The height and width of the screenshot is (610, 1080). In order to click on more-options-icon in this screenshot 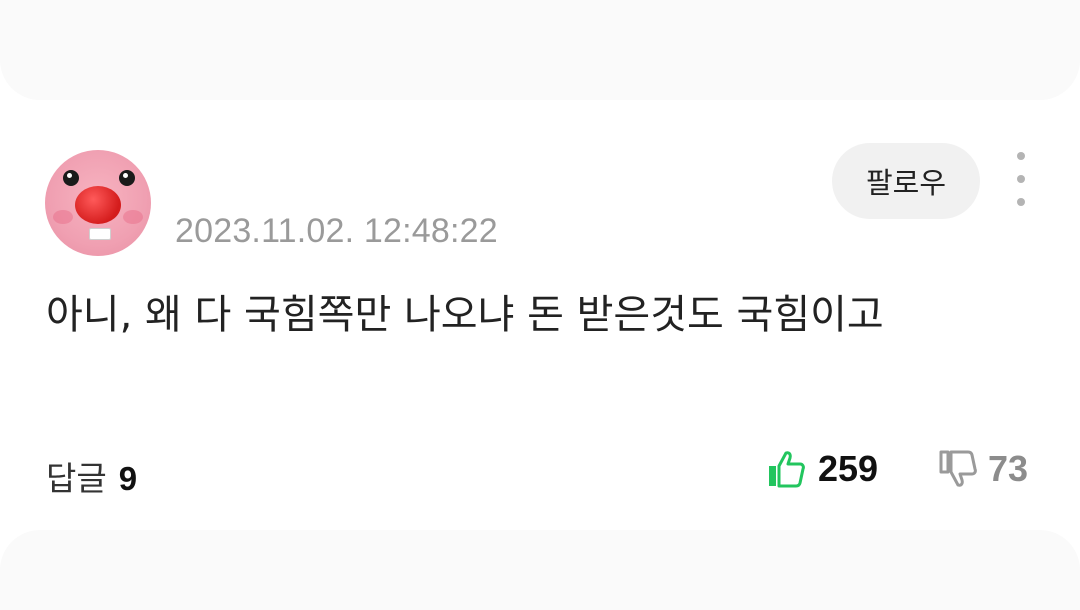, I will do `click(1021, 179)`.